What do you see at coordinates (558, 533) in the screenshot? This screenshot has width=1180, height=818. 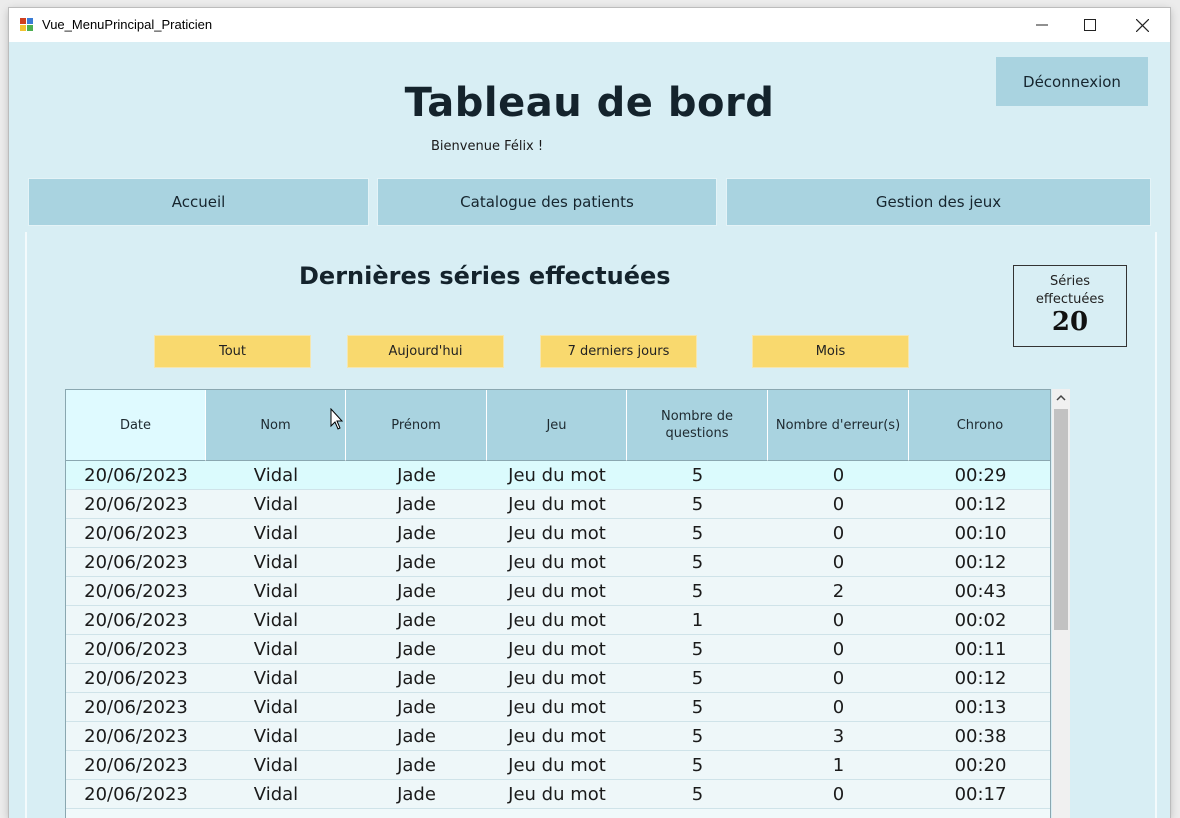 I see `table-row: 20/06/2023 Vidal Jade Jeu du mot 5 0 00:10` at bounding box center [558, 533].